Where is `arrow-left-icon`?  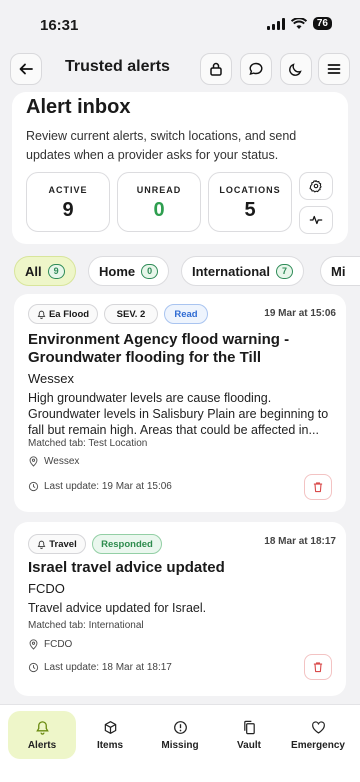 arrow-left-icon is located at coordinates (26, 69).